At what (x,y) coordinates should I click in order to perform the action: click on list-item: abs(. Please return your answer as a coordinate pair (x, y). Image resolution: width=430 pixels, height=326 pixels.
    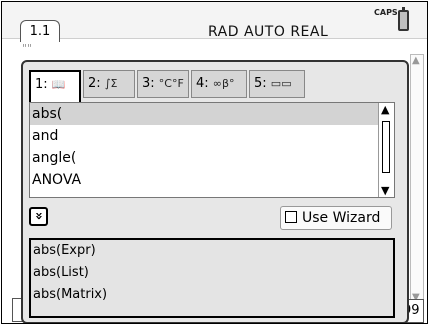
    Looking at the image, I should click on (212, 114).